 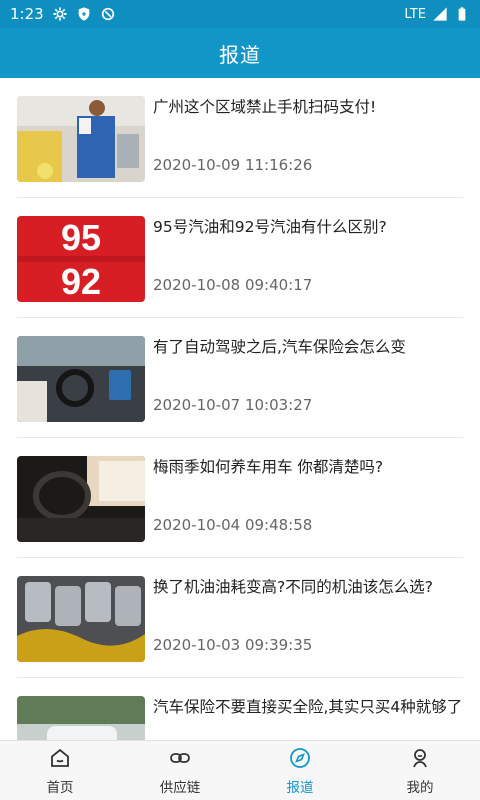 I want to click on compass-icon, so click(x=300, y=757).